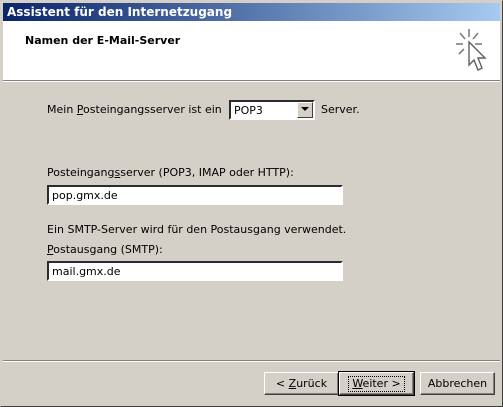 The width and height of the screenshot is (503, 407). What do you see at coordinates (251, 81) in the screenshot?
I see `header-divider` at bounding box center [251, 81].